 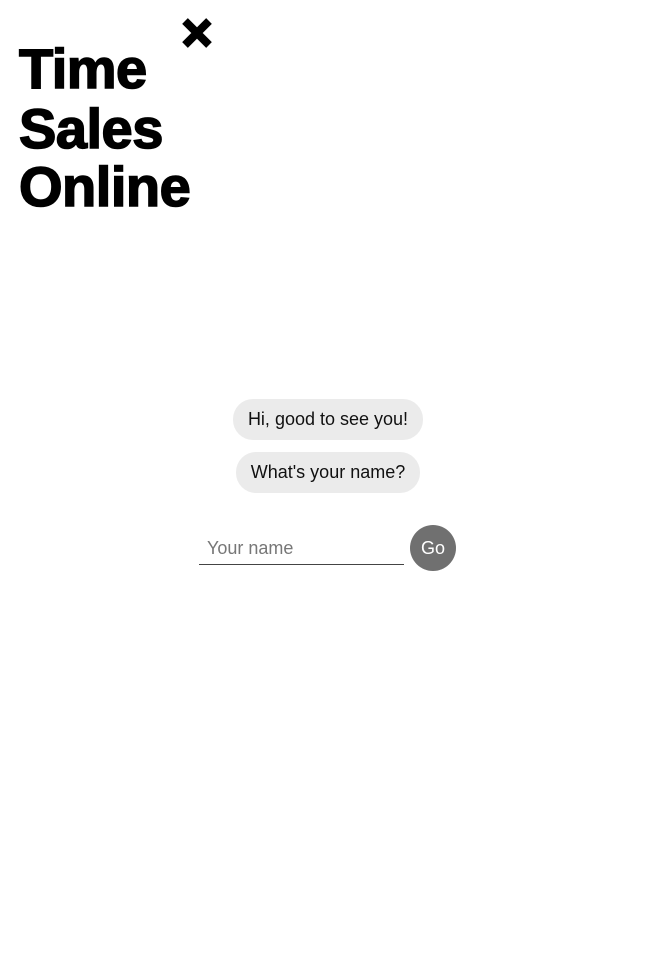 What do you see at coordinates (197, 33) in the screenshot?
I see `cross-mark-icon` at bounding box center [197, 33].